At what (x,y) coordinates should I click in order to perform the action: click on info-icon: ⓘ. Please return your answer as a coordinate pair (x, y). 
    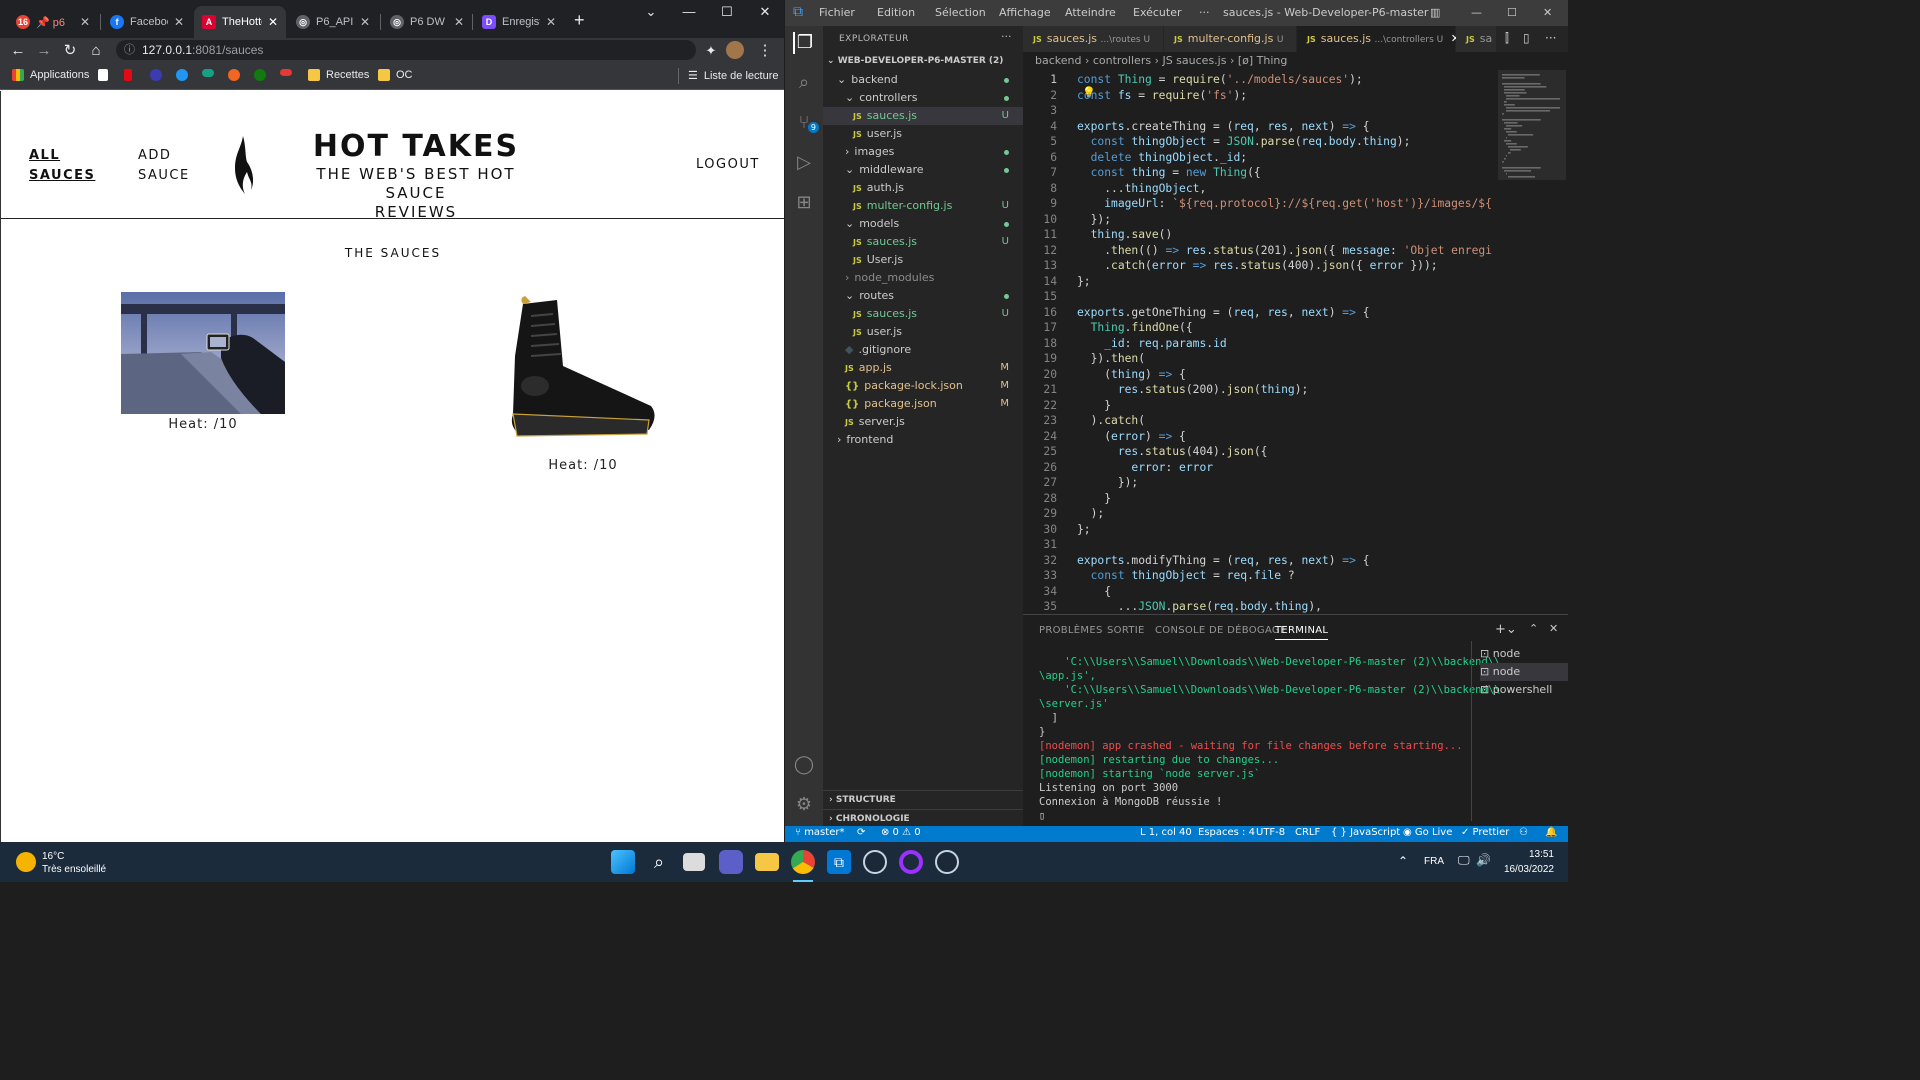
    Looking at the image, I should click on (129, 50).